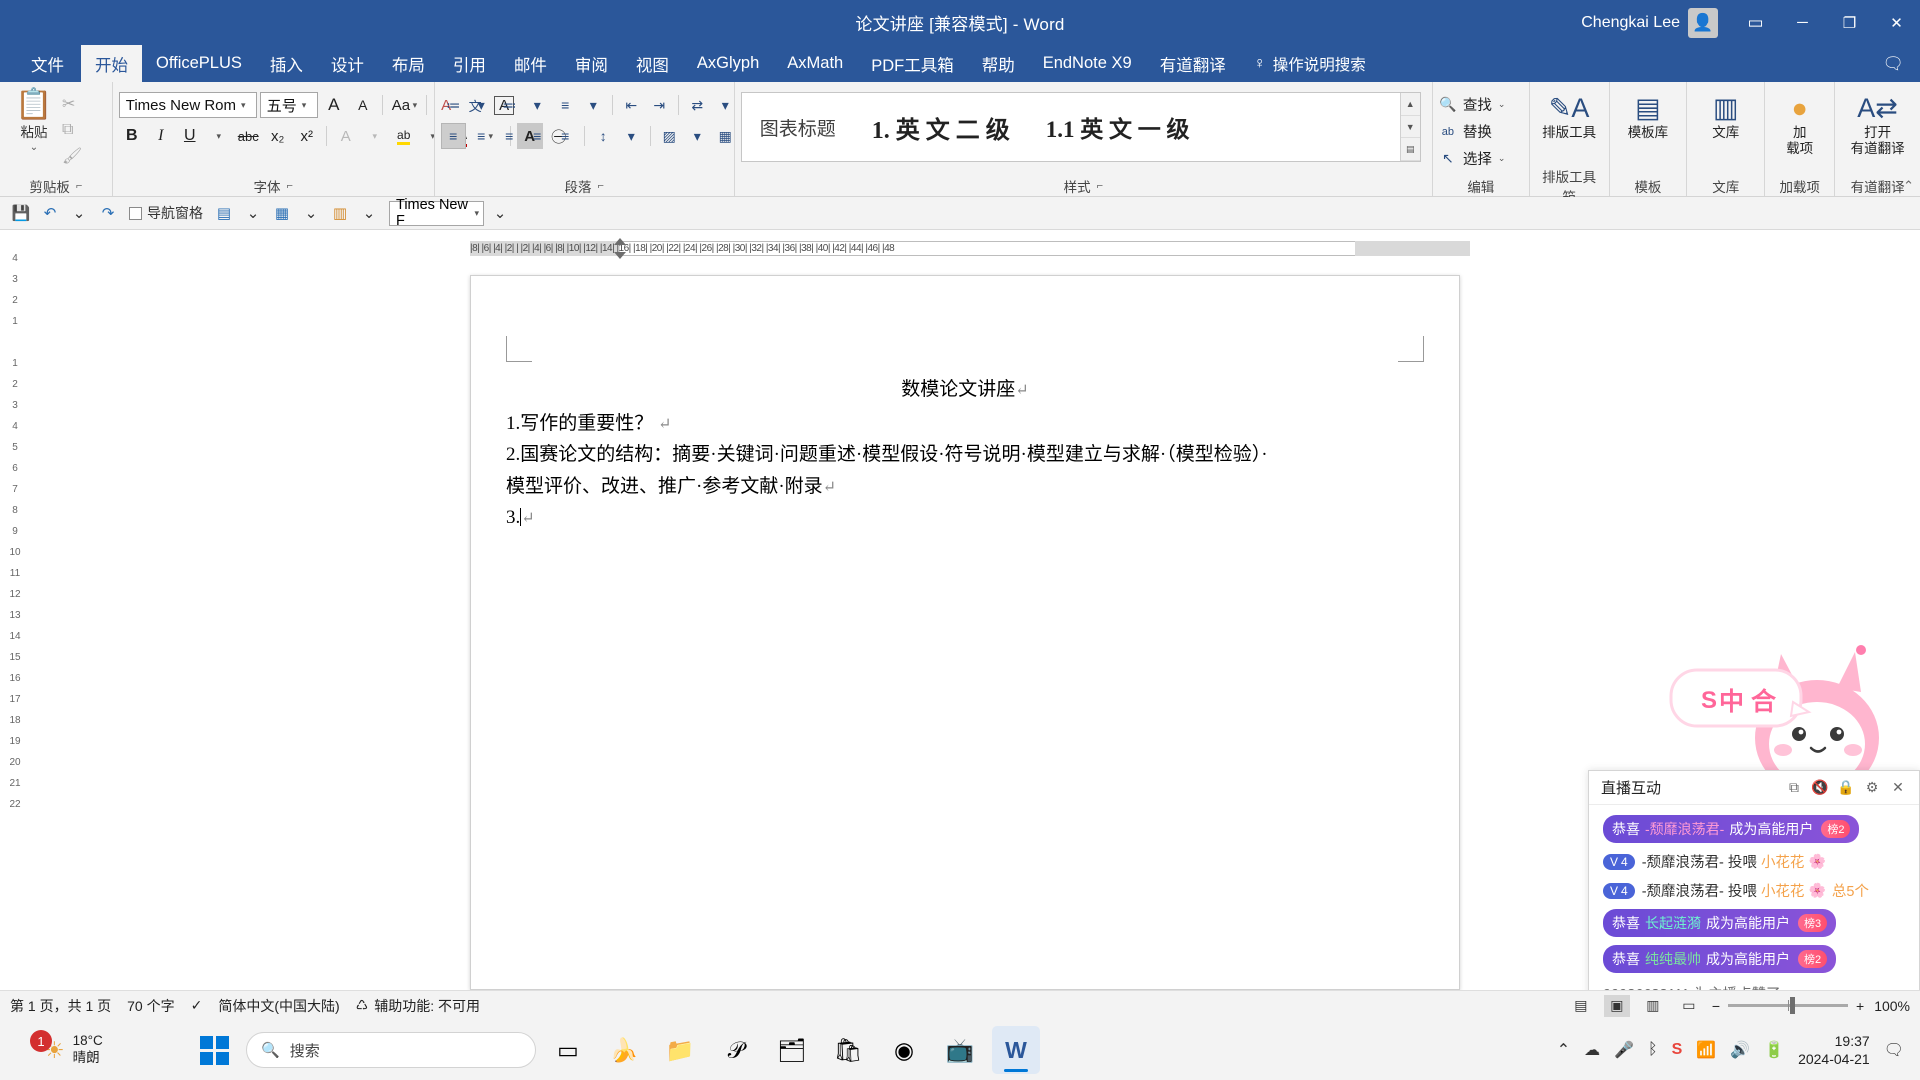 The image size is (1920, 1080). I want to click on grow-font-button: A, so click(334, 105).